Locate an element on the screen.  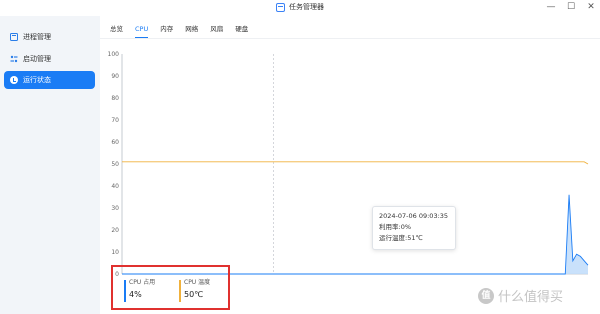
y-tick-label: 50 is located at coordinates (115, 164).